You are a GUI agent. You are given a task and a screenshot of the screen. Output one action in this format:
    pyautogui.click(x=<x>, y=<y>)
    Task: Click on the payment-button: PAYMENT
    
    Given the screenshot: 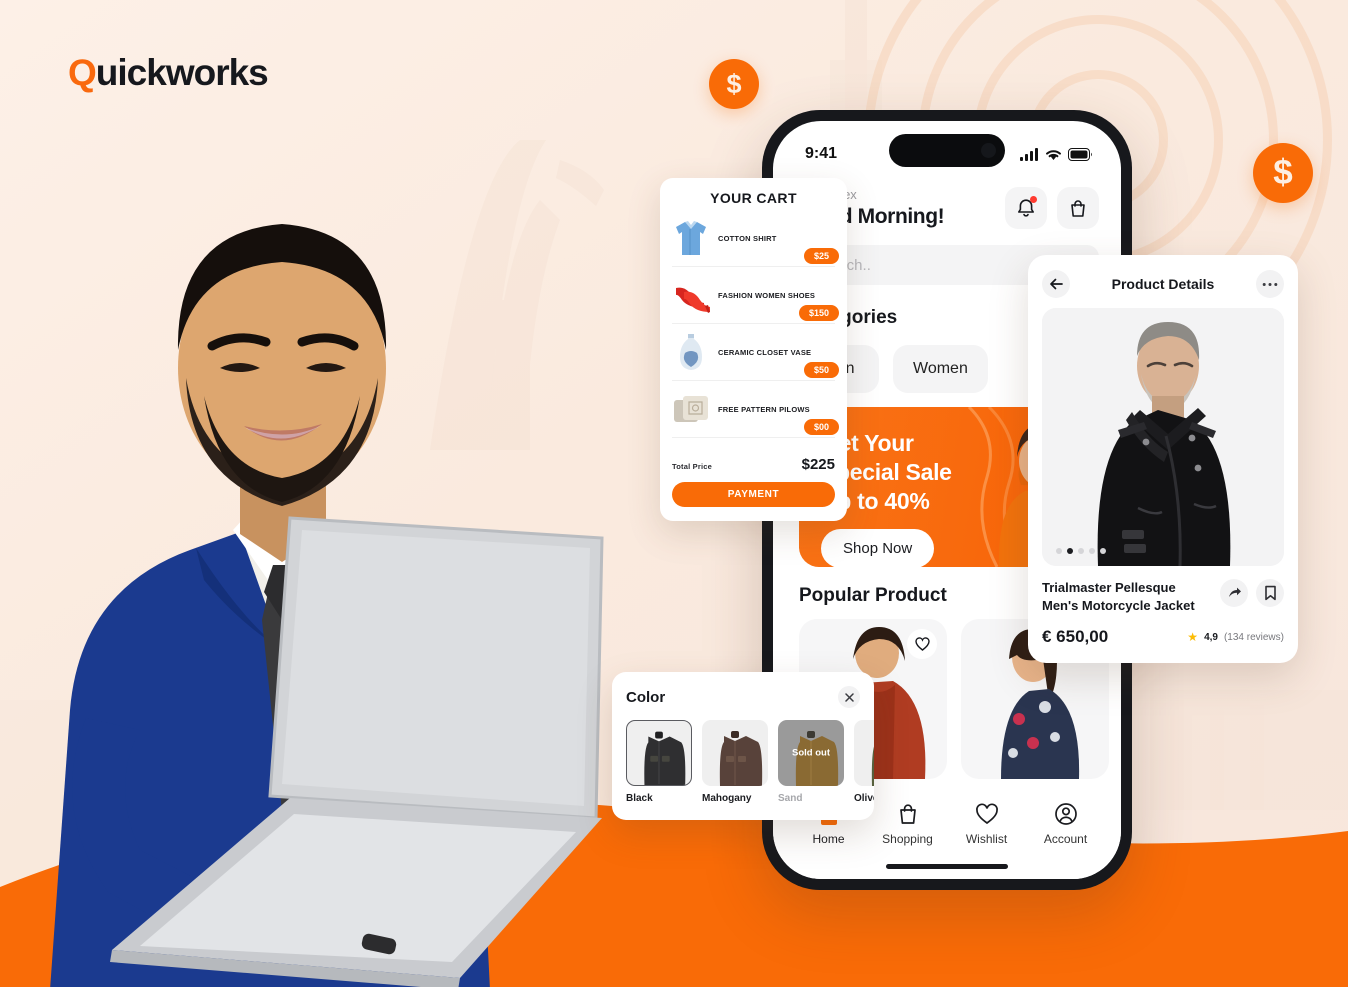 What is the action you would take?
    pyautogui.click(x=753, y=494)
    